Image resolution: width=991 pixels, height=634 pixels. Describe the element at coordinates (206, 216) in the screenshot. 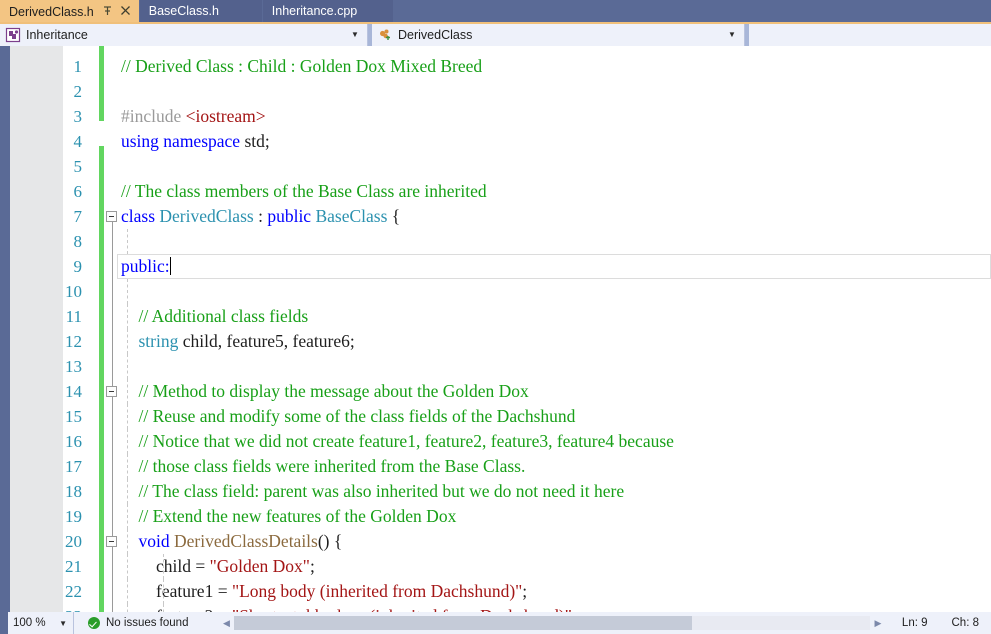

I see `code-token-type: DerivedClass` at that location.